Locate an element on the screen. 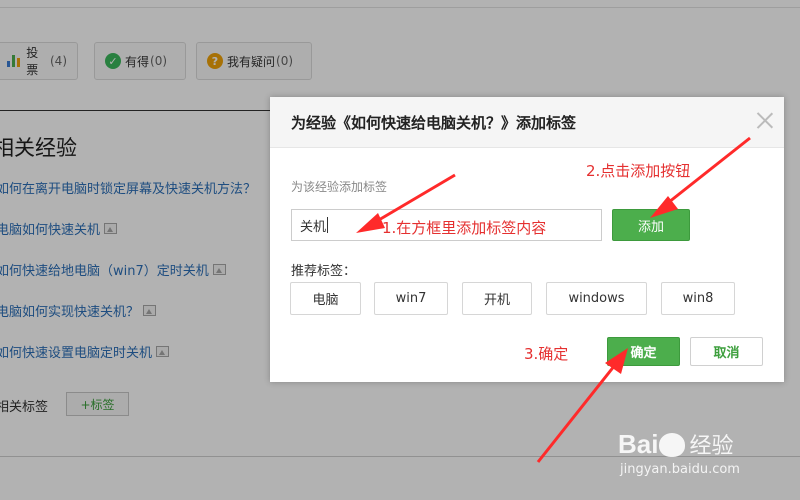  watermark-logo: Bai 经验 is located at coordinates (675, 444).